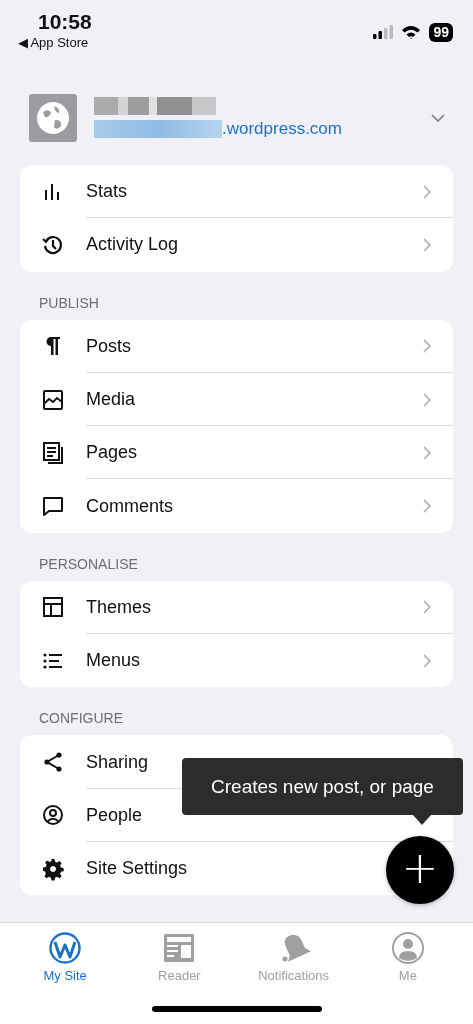 The image size is (473, 1024). What do you see at coordinates (65, 22) in the screenshot?
I see `status-time: 10:58` at bounding box center [65, 22].